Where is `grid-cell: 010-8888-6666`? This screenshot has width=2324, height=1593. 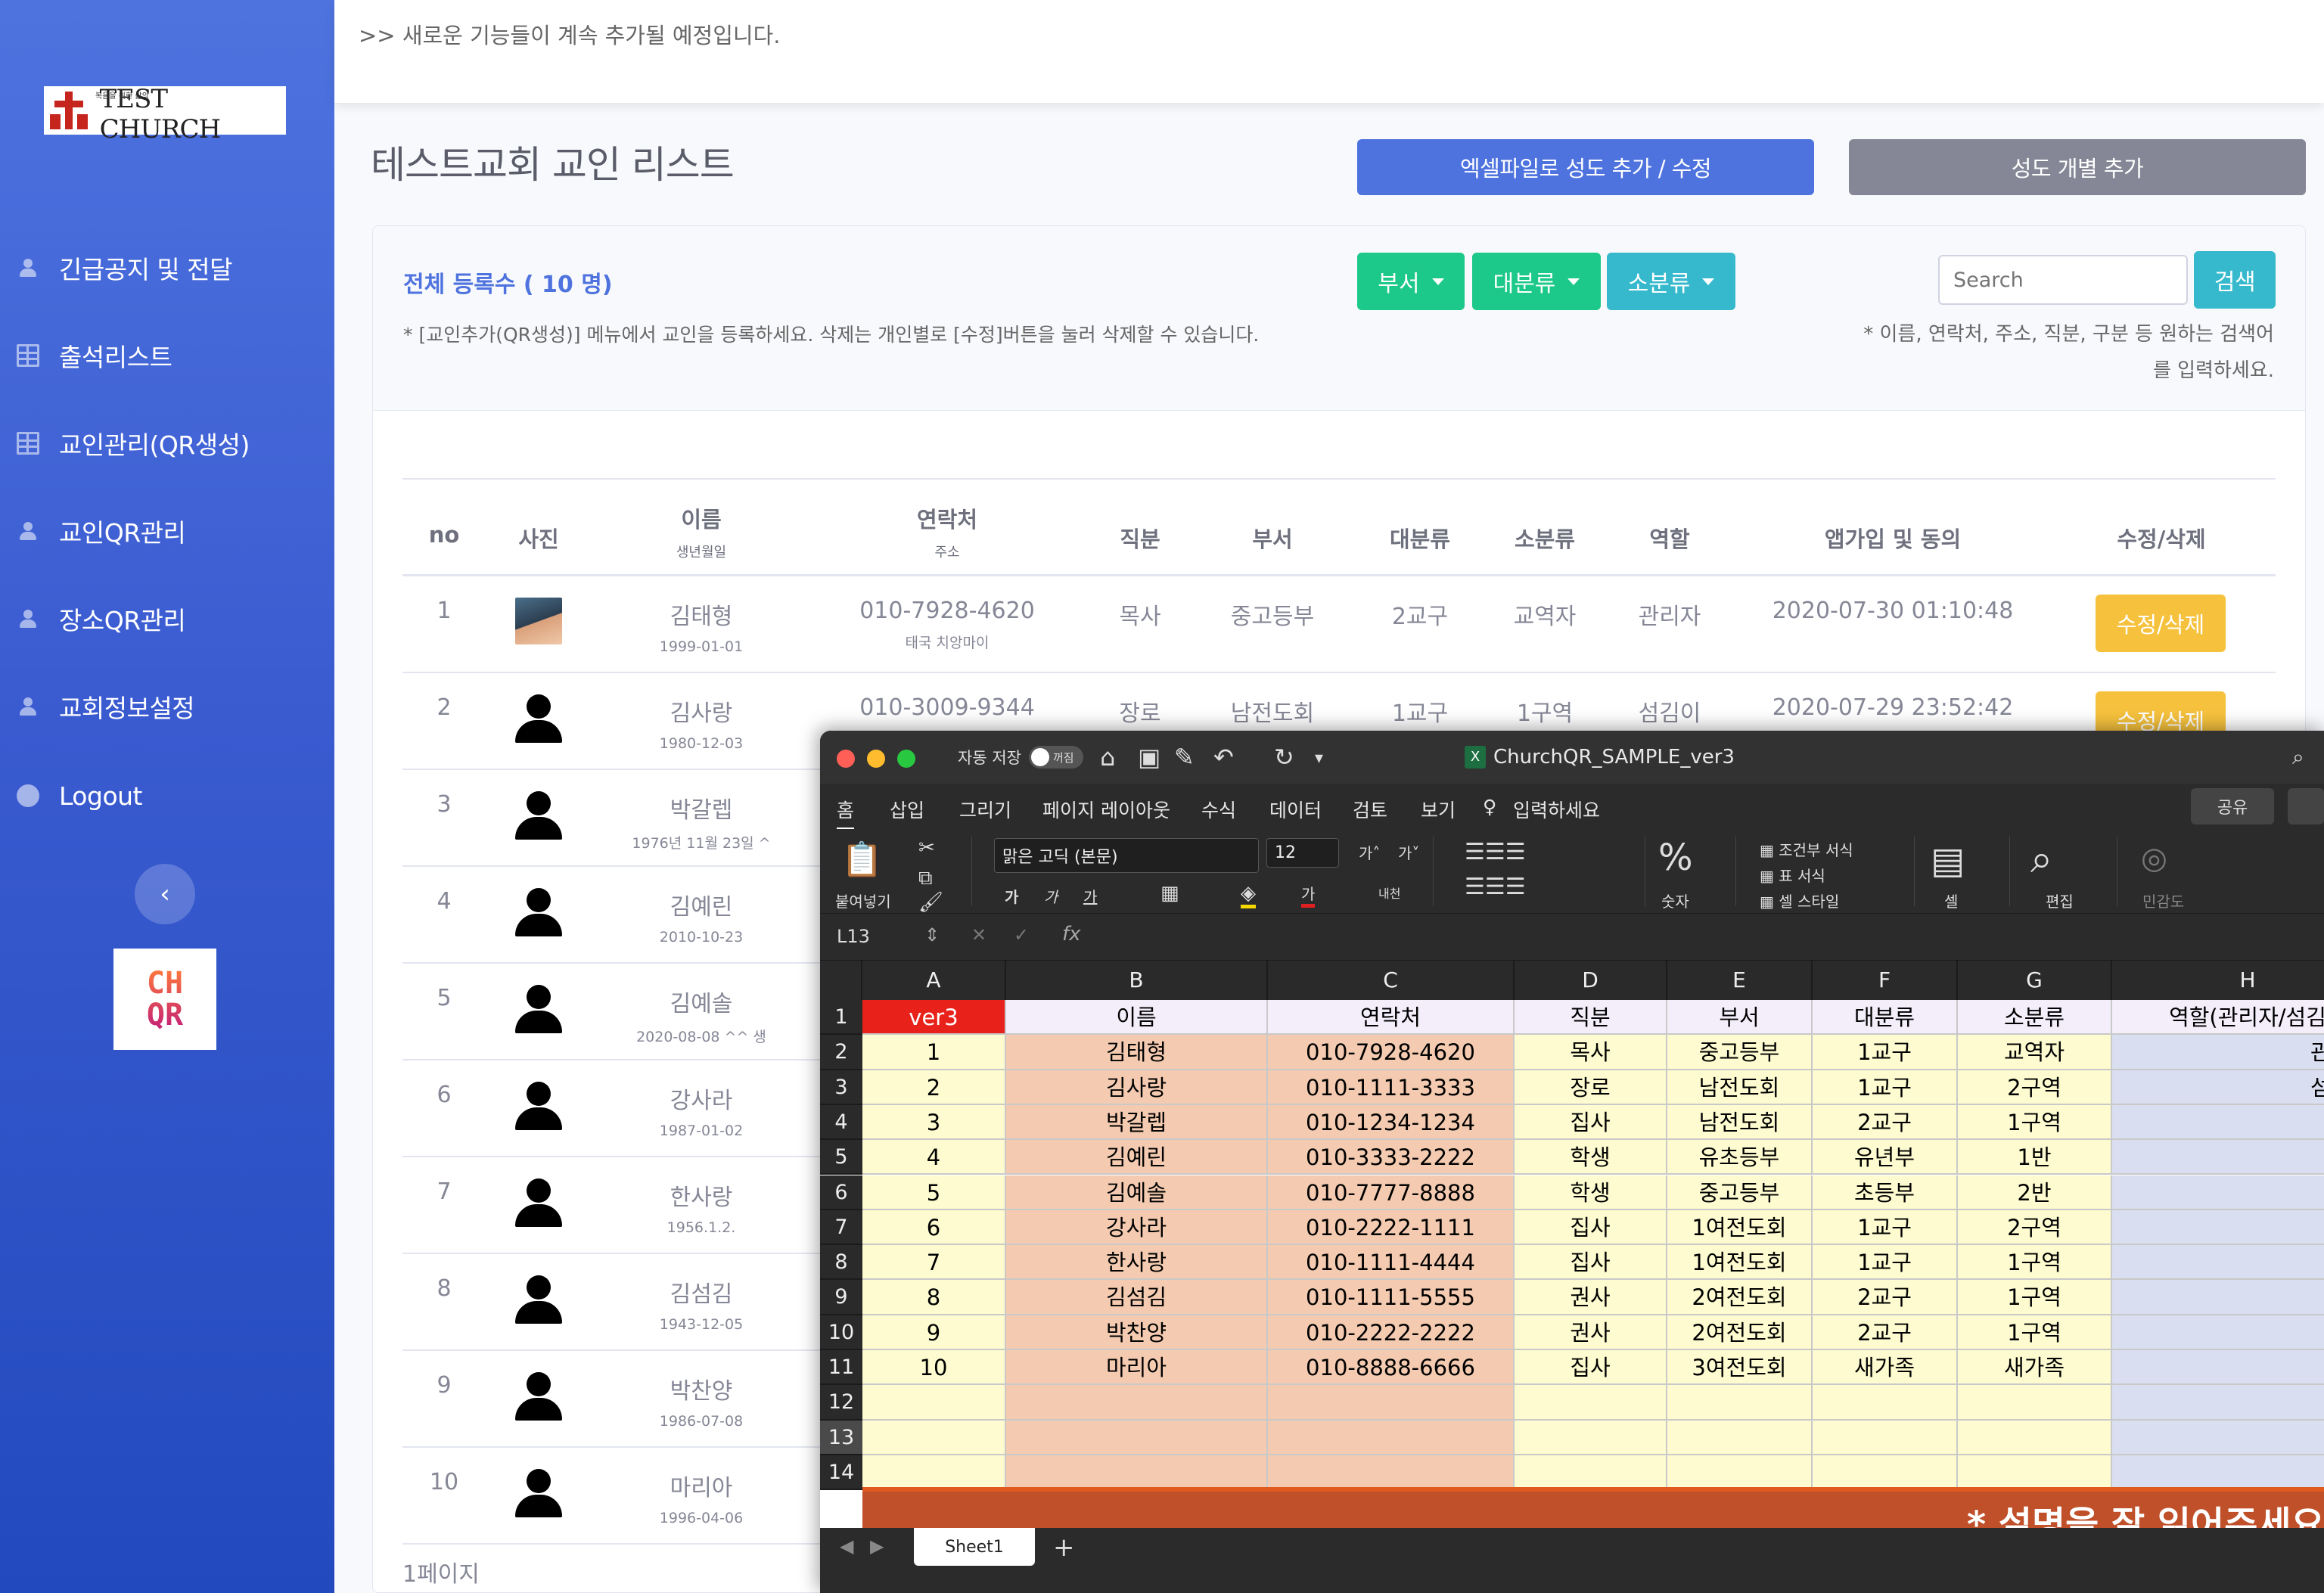
grid-cell: 010-8888-6666 is located at coordinates (1391, 1368).